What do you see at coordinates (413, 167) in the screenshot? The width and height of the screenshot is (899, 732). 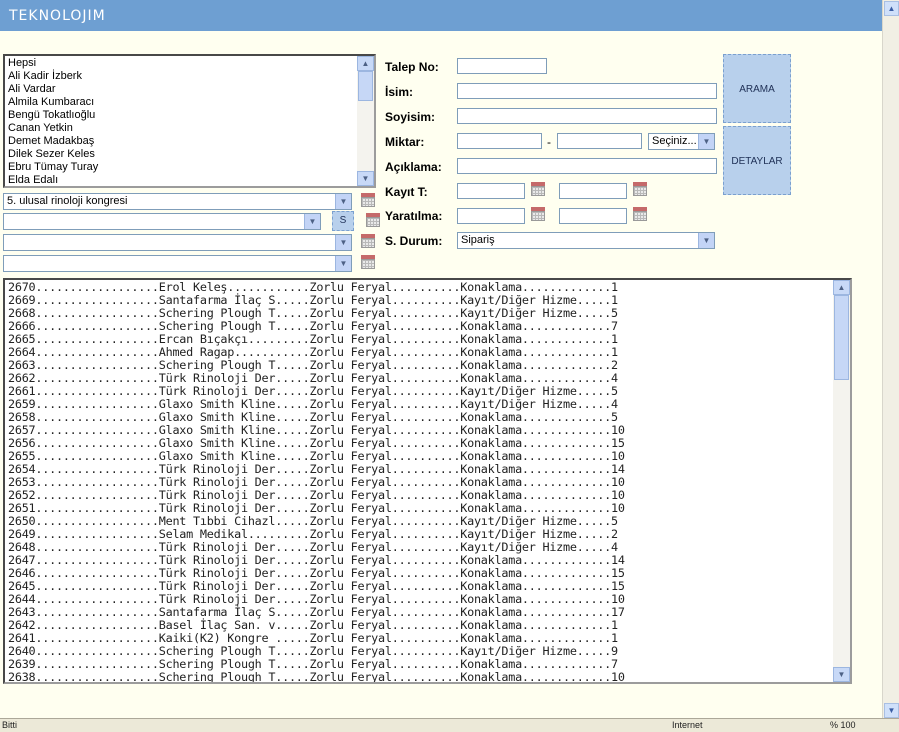 I see `aciklama-label: Açıklama:` at bounding box center [413, 167].